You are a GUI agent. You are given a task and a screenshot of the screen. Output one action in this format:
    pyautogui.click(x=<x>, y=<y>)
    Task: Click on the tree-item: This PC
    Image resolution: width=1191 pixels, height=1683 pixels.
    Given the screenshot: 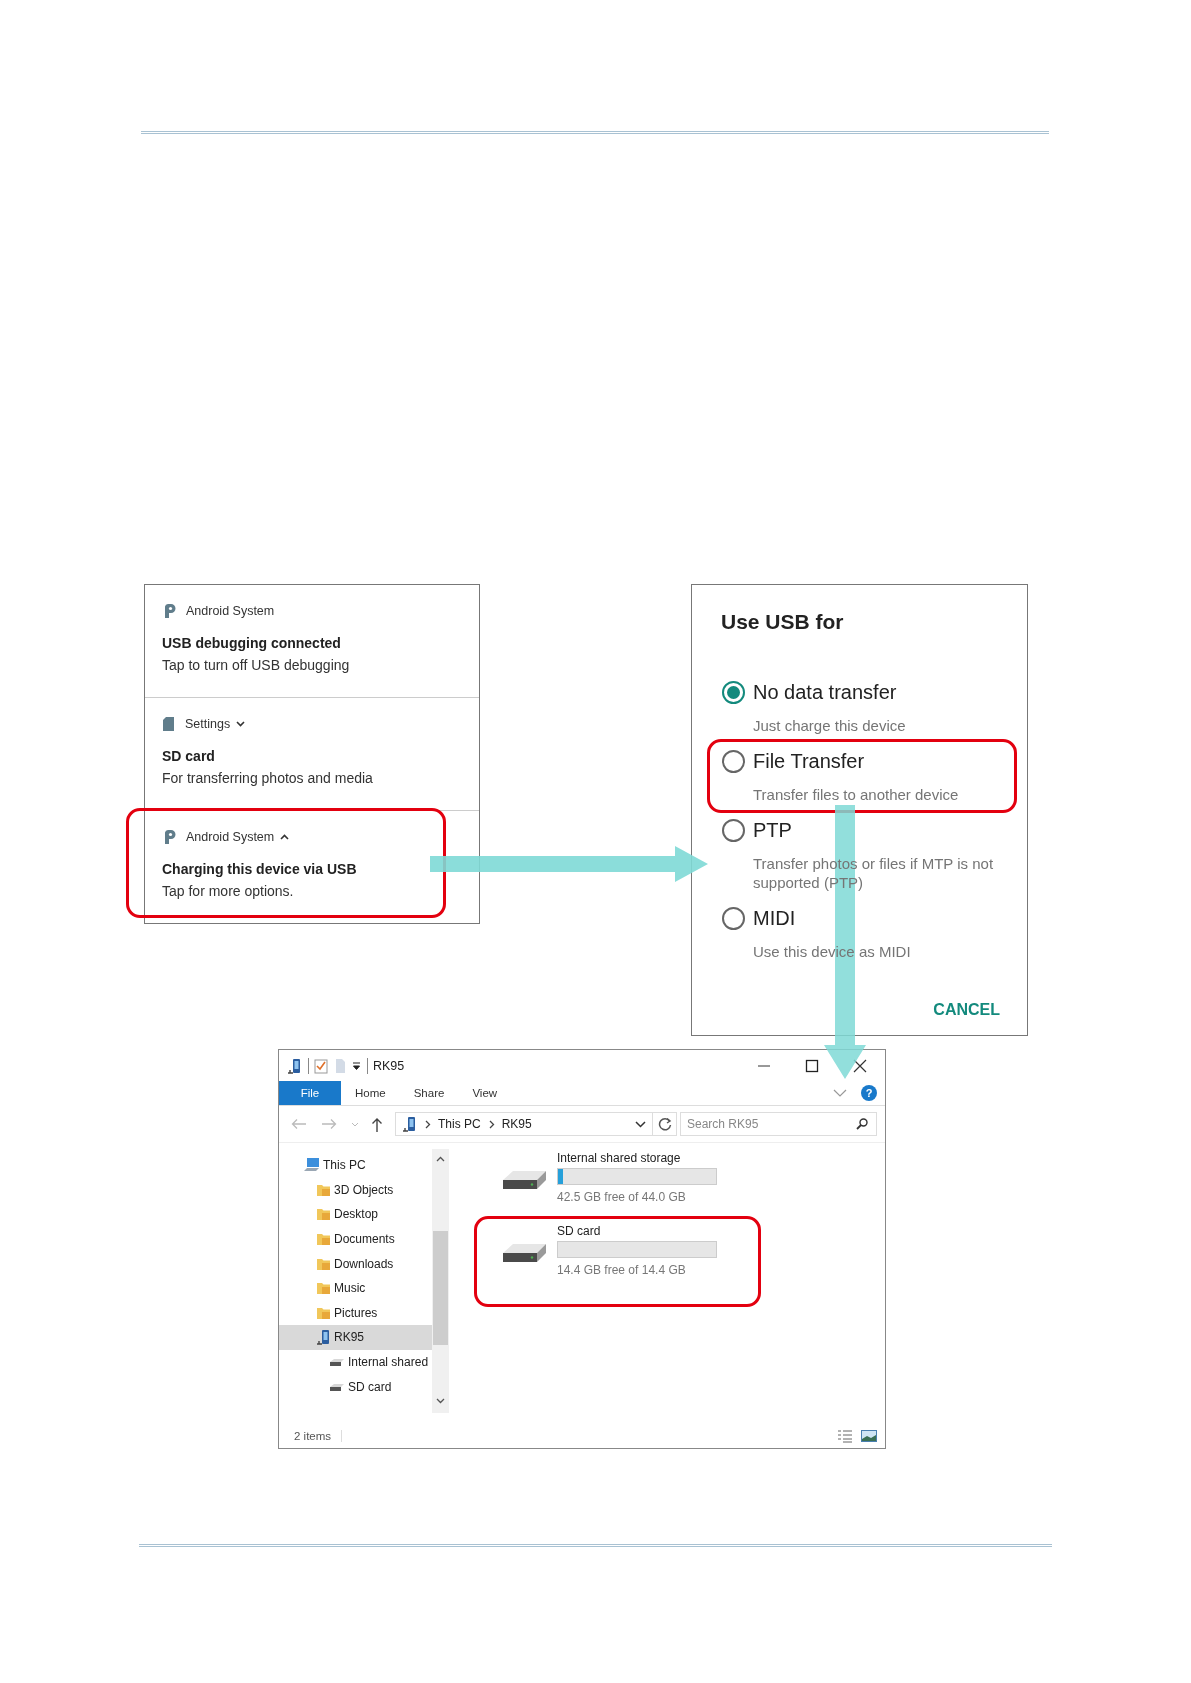 What is the action you would take?
    pyautogui.click(x=355, y=1165)
    